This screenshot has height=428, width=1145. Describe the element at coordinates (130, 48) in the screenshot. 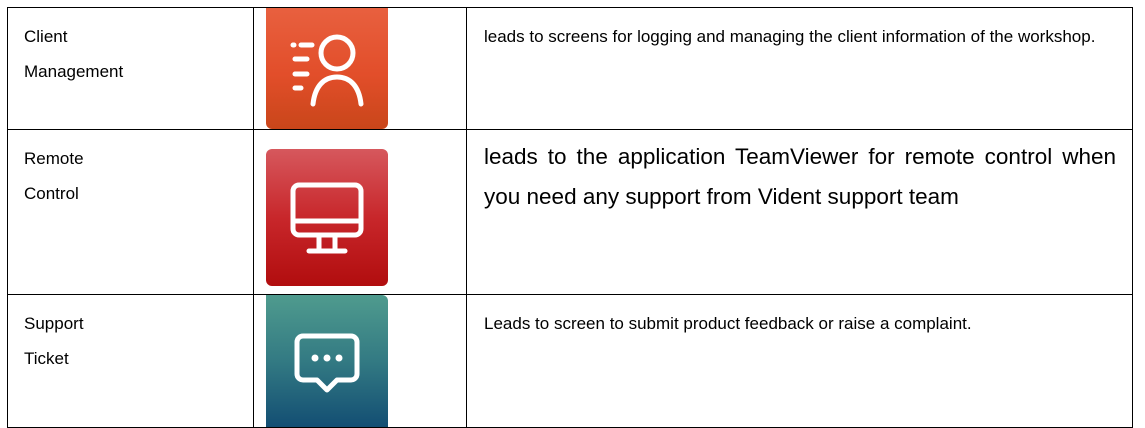

I see `feature-label: Client Management` at that location.